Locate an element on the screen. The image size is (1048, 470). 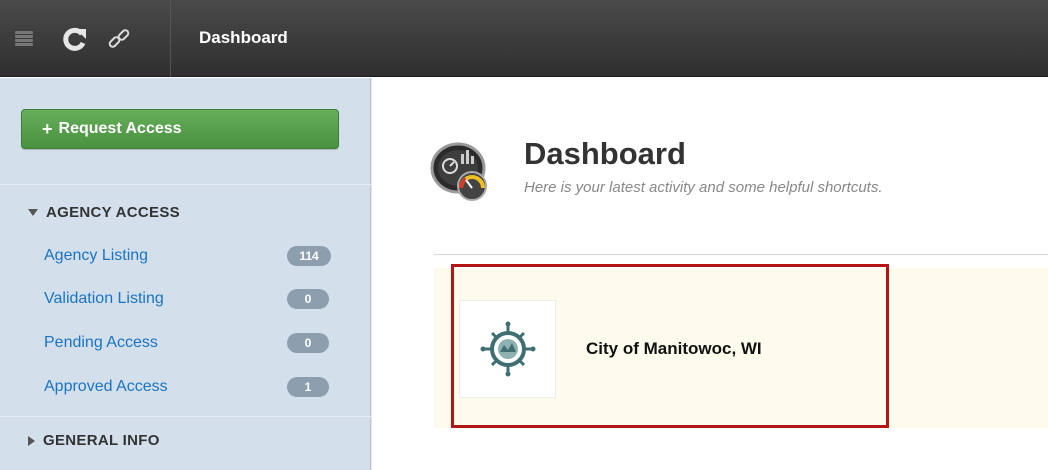
section-agency-access: AGENCY ACCESS is located at coordinates (104, 212).